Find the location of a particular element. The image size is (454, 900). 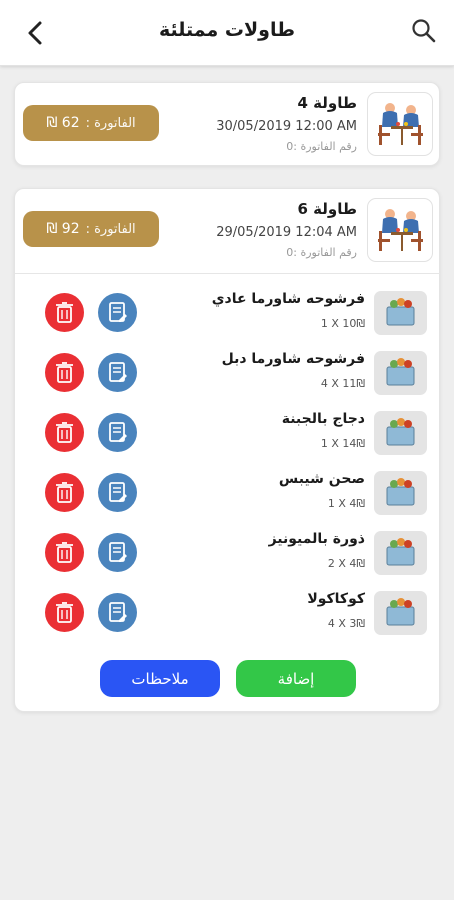

item-quantity: 1 X 10₪ is located at coordinates (342, 323).